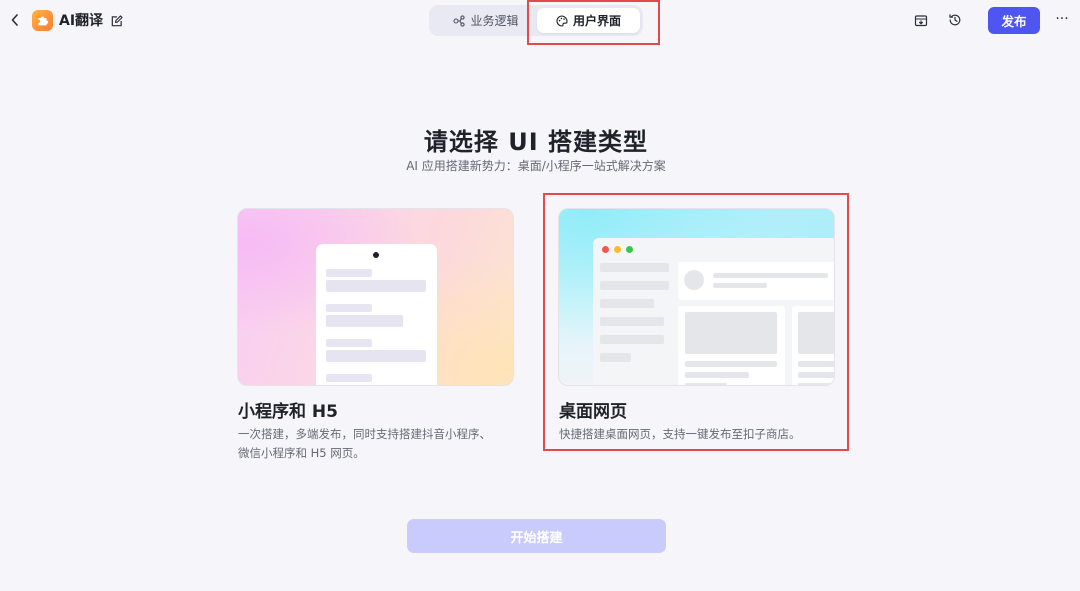 The image size is (1080, 591). Describe the element at coordinates (605, 249) in the screenshot. I see `window-close-dot` at that location.